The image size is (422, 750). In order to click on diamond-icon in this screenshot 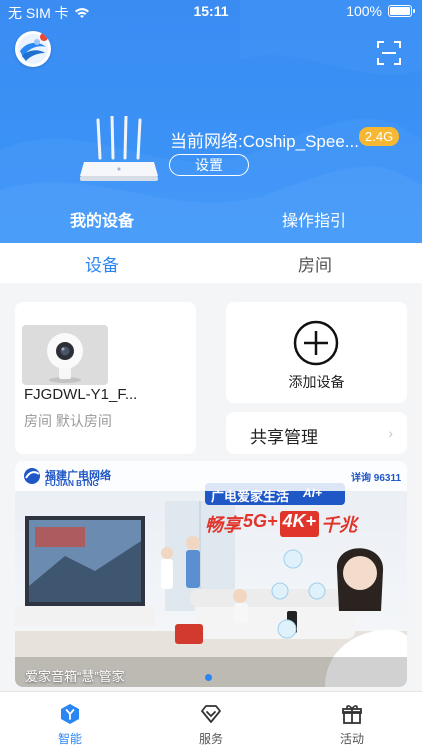, I will do `click(211, 714)`.